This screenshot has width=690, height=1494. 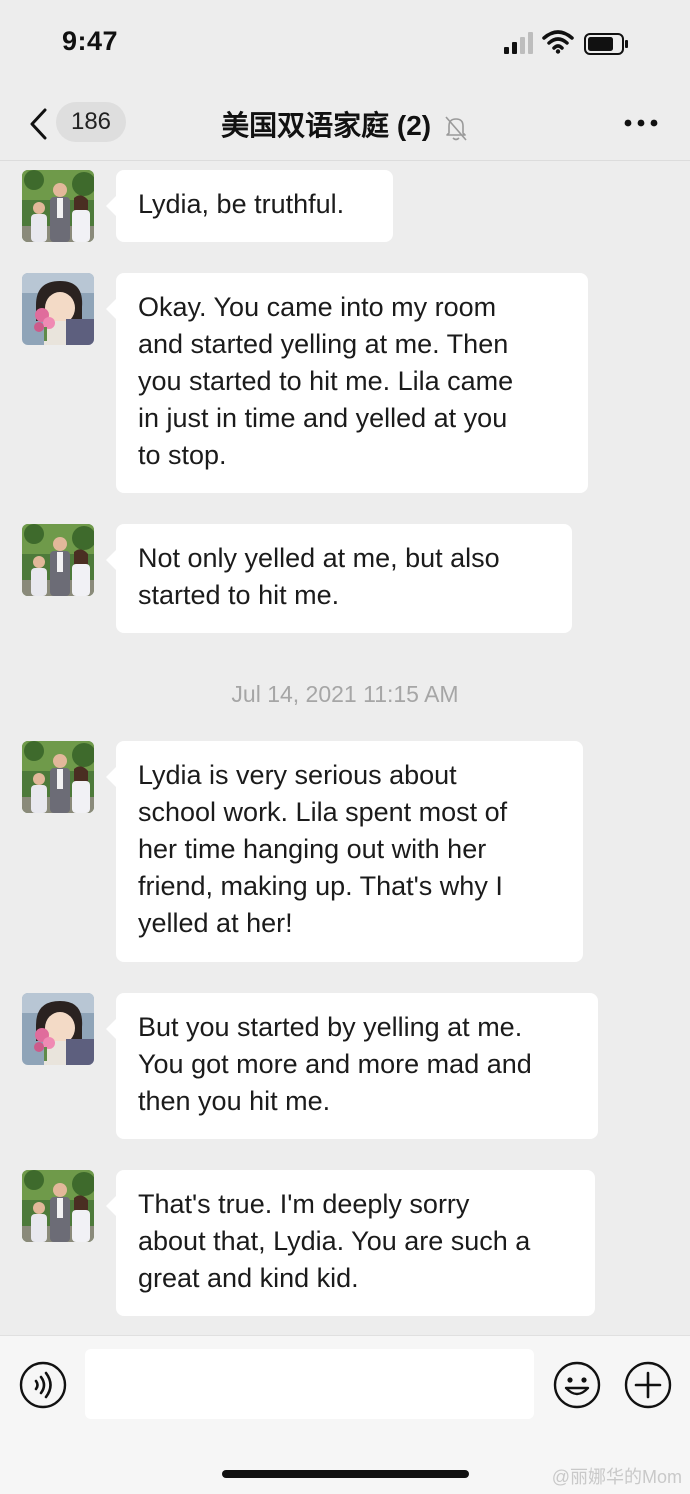 What do you see at coordinates (641, 123) in the screenshot?
I see `more-options-button` at bounding box center [641, 123].